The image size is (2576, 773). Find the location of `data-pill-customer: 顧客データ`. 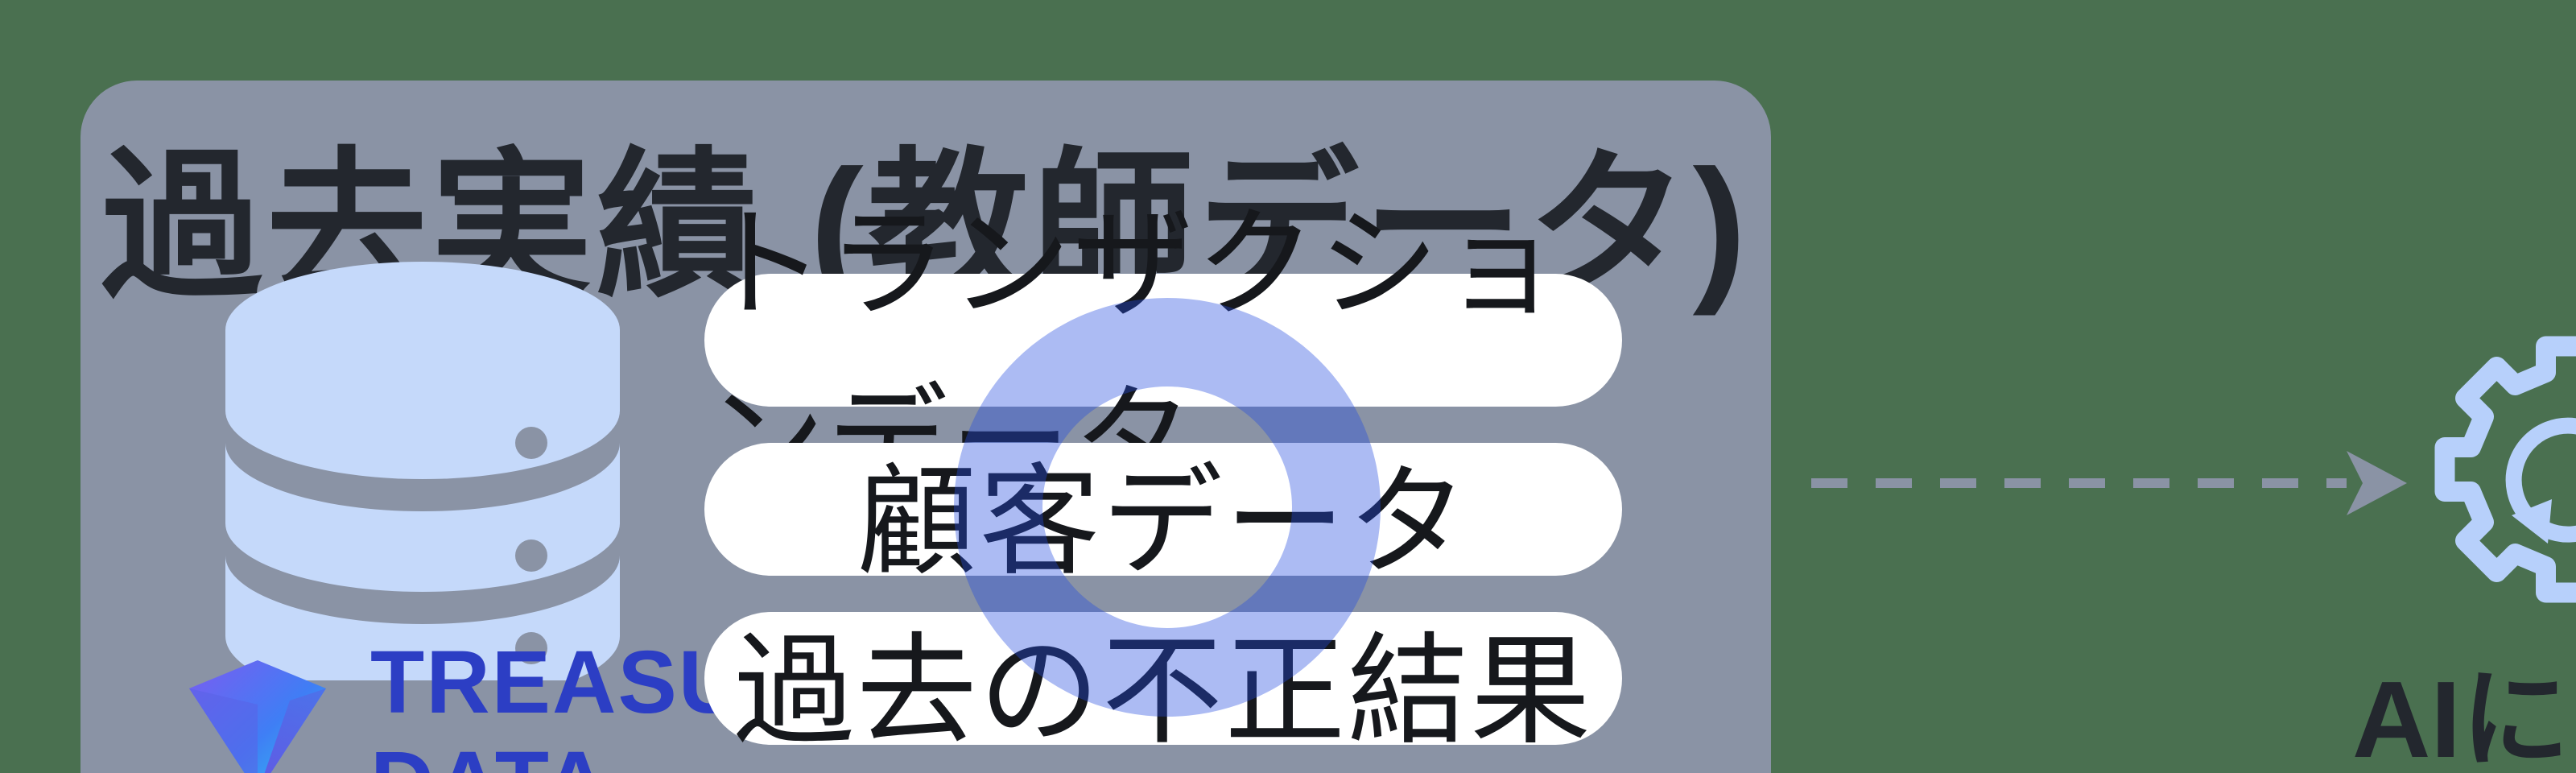

data-pill-customer: 顧客データ is located at coordinates (1163, 516).